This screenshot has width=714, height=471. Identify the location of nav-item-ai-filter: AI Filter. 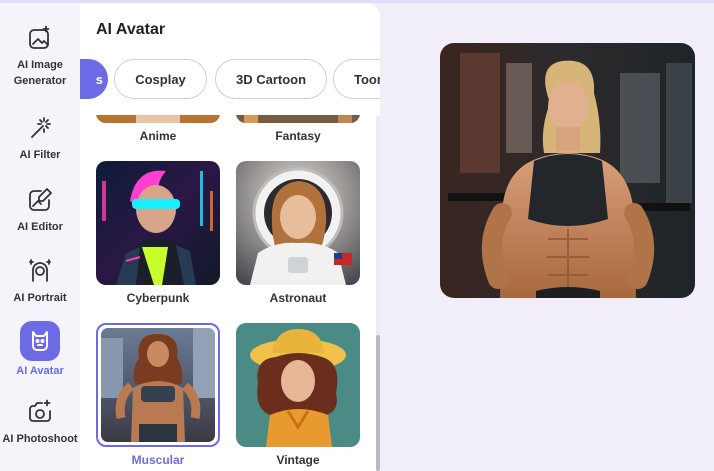
(40, 139).